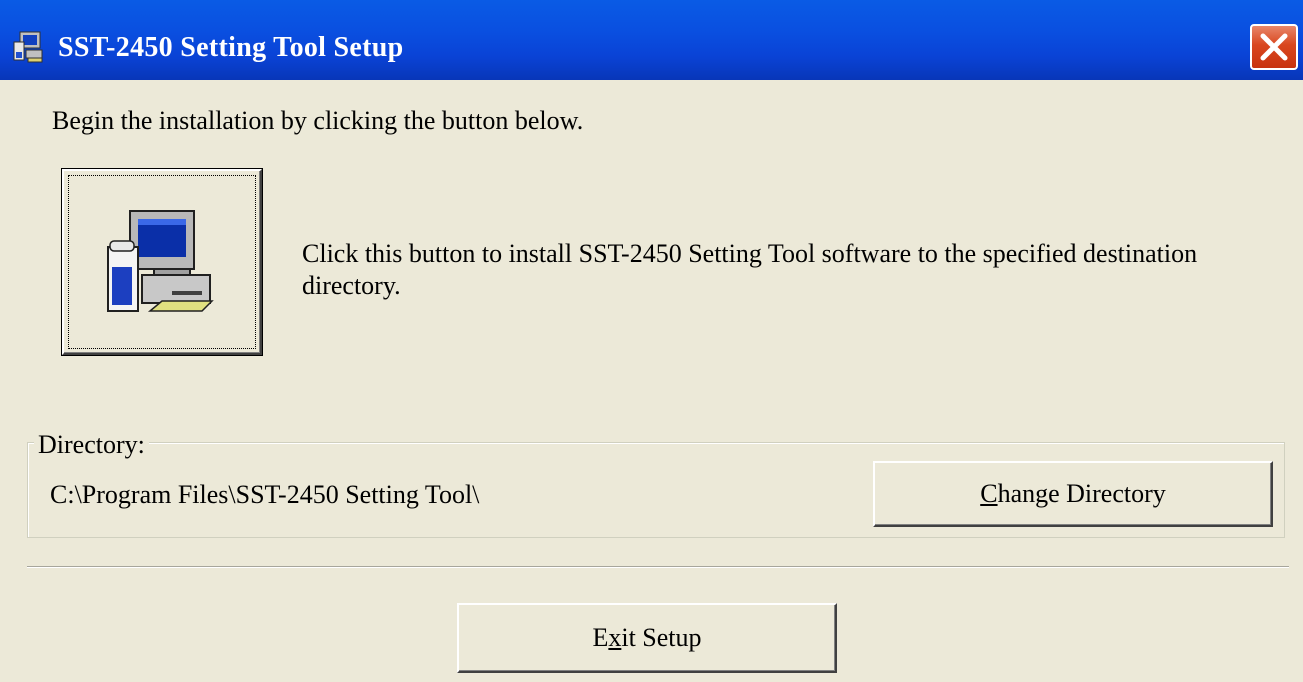 This screenshot has height=682, width=1303. Describe the element at coordinates (162, 262) in the screenshot. I see `install-button` at that location.